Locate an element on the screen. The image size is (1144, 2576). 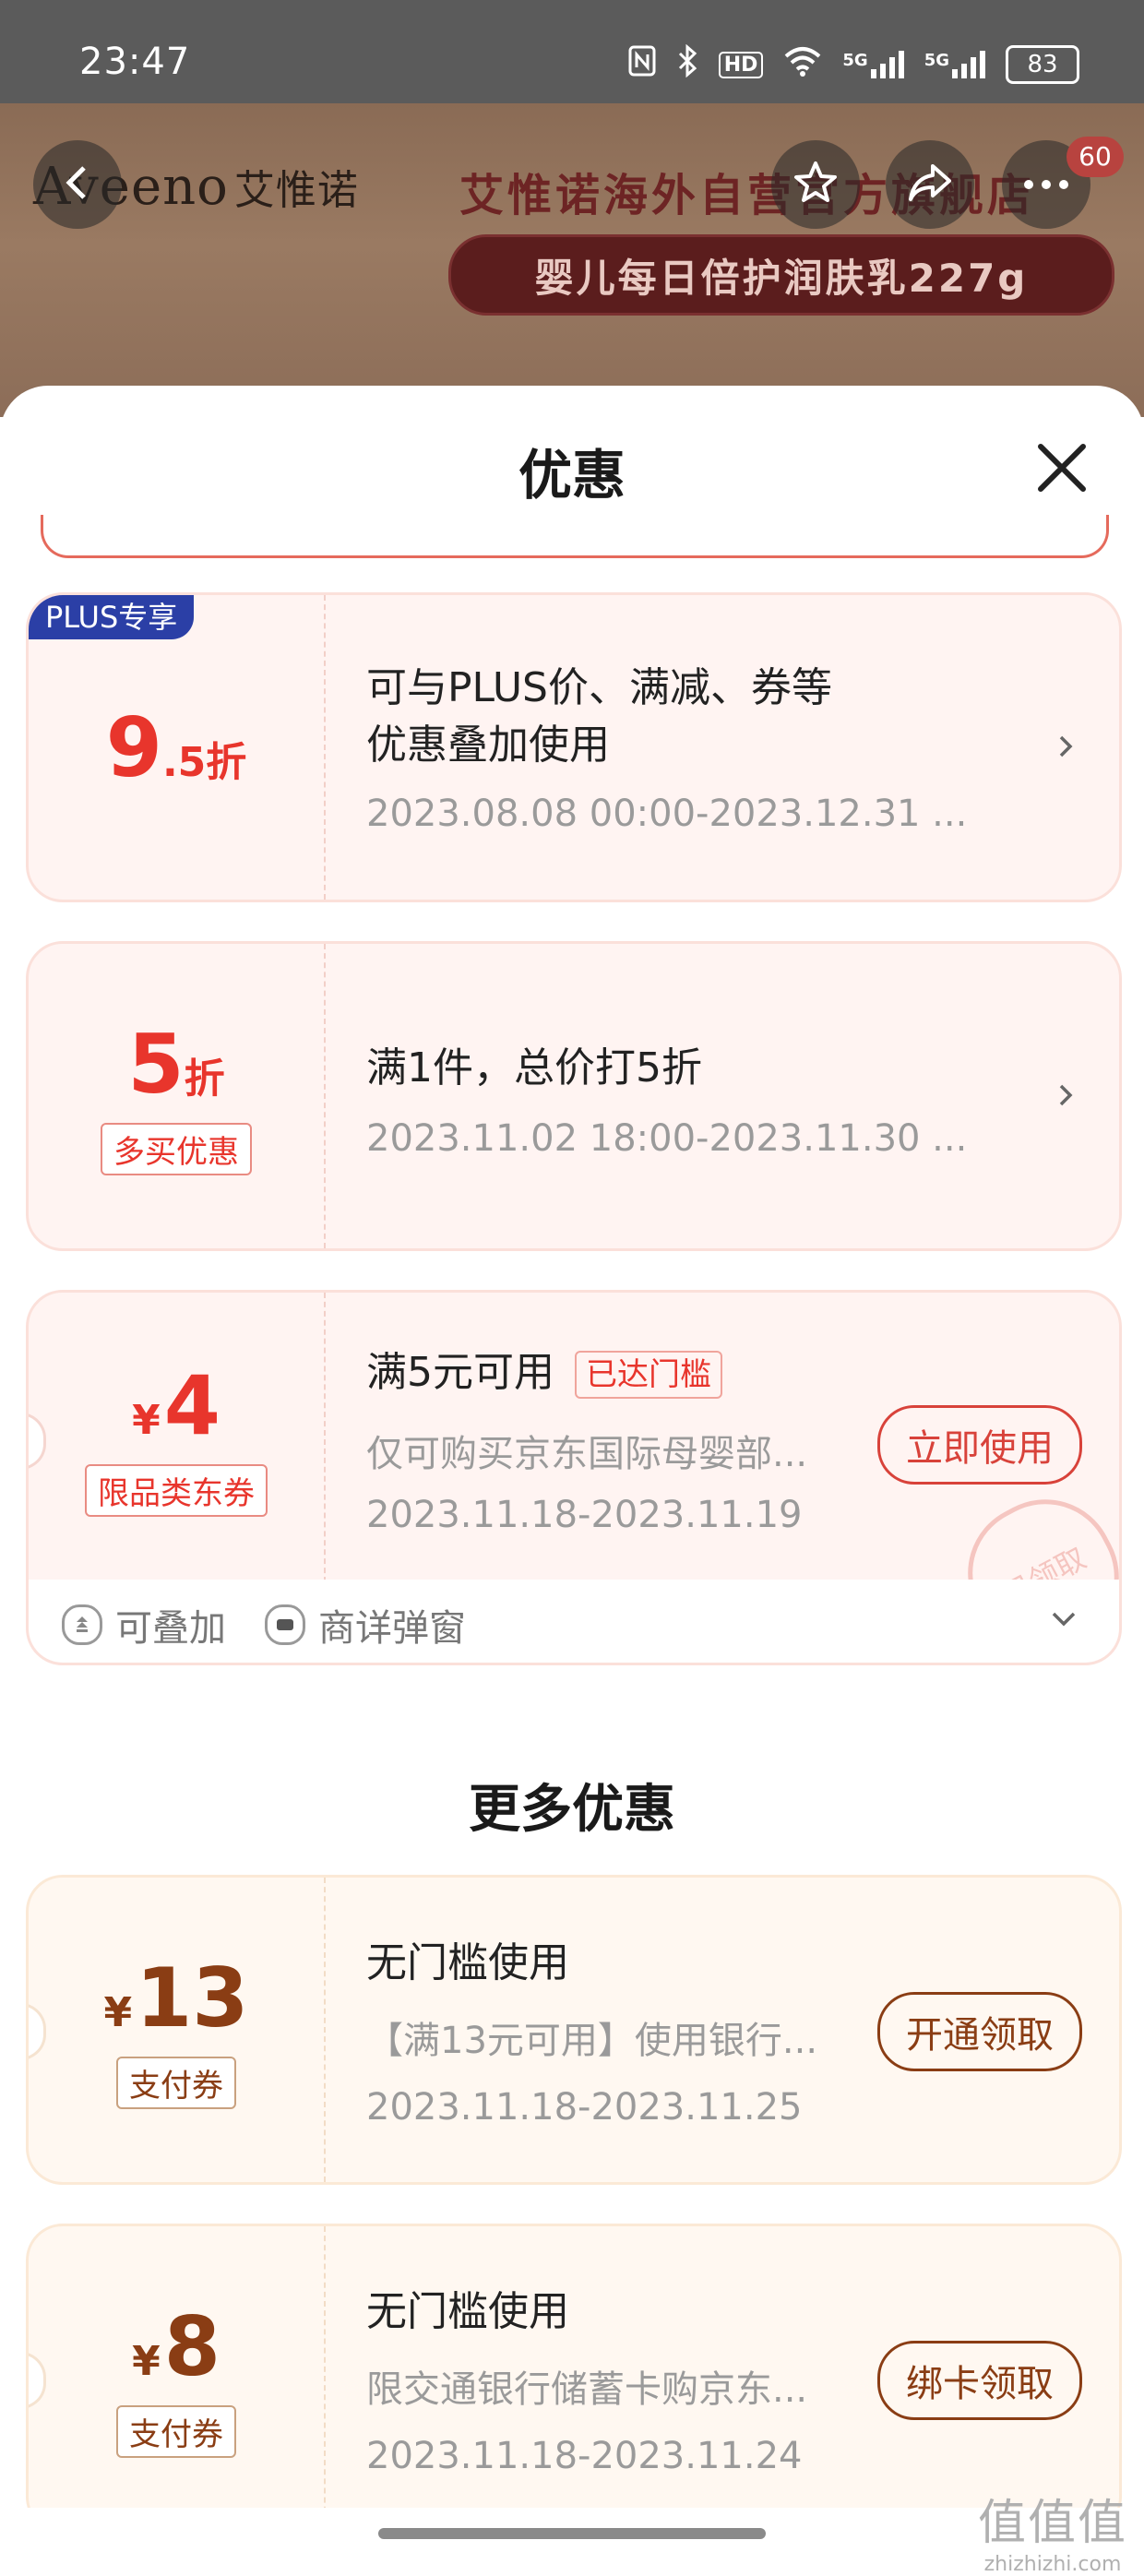
back-button is located at coordinates (77, 184).